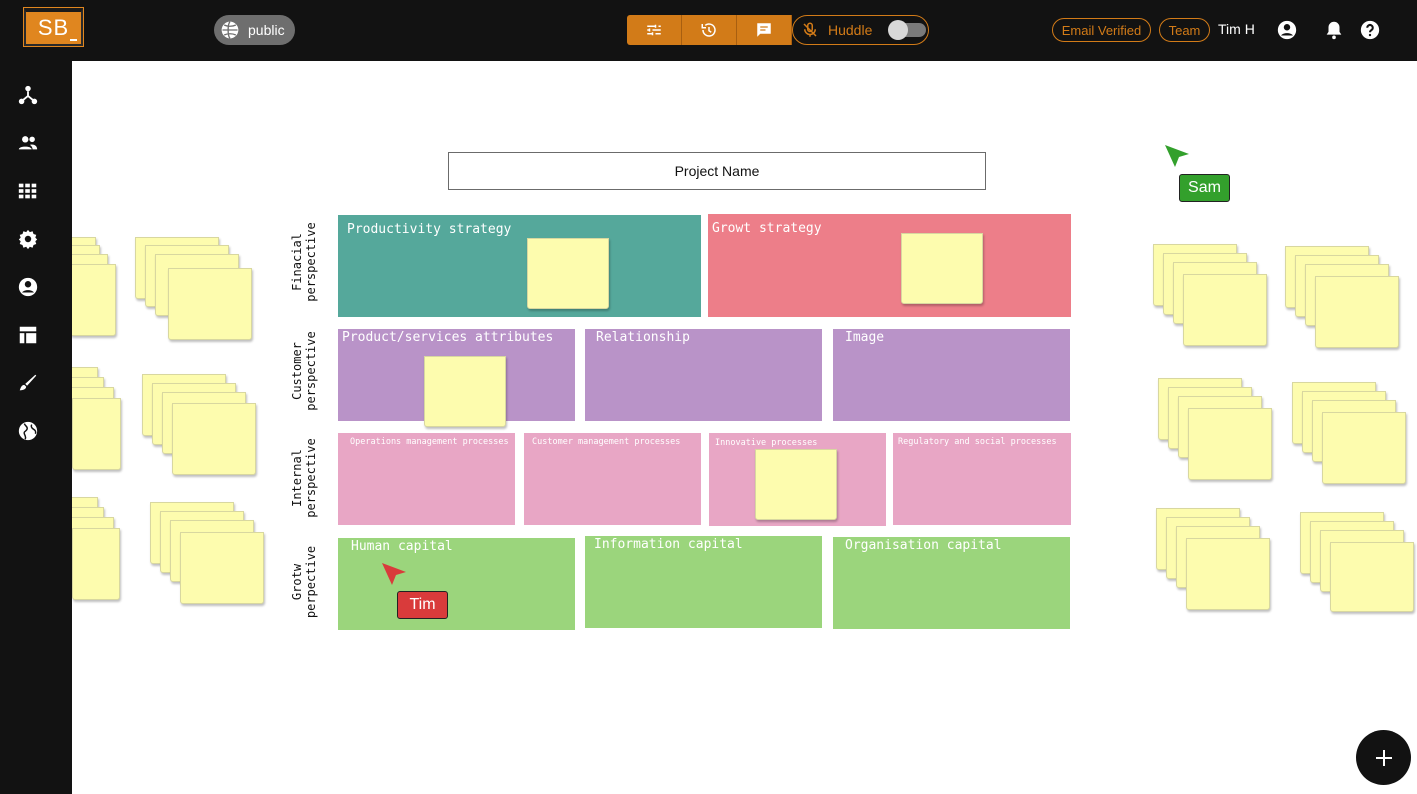 The image size is (1417, 794). Describe the element at coordinates (982, 479) in the screenshot. I see `cell-regulatory-social: Regulatory and social processes` at that location.